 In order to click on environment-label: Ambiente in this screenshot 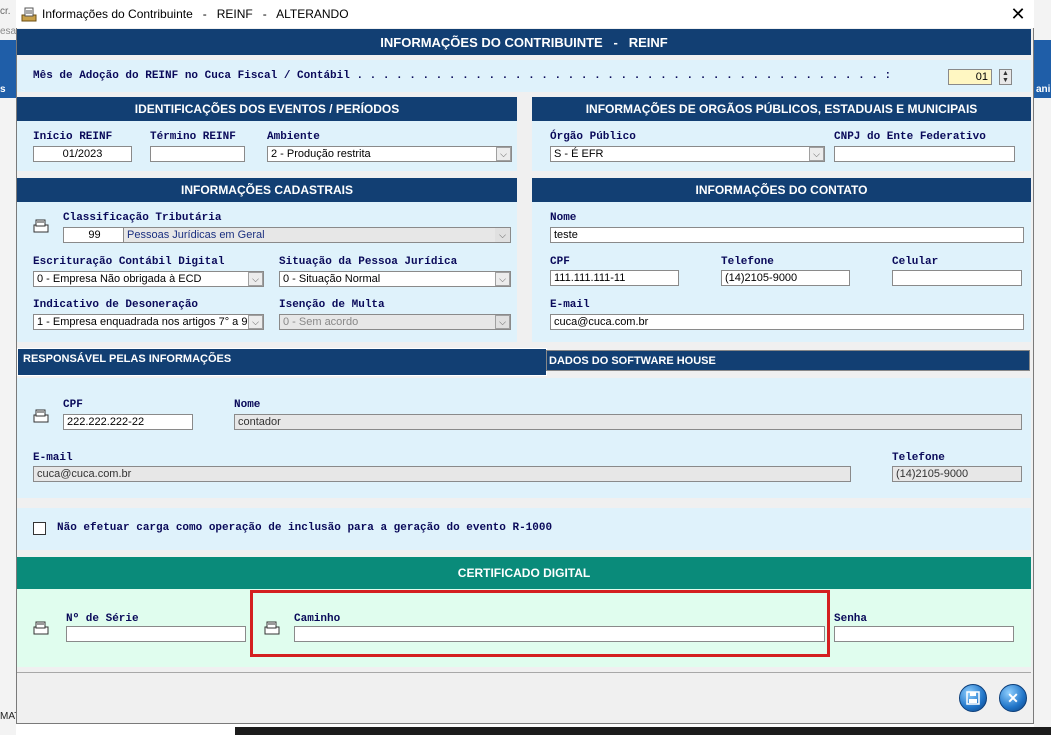, I will do `click(293, 137)`.